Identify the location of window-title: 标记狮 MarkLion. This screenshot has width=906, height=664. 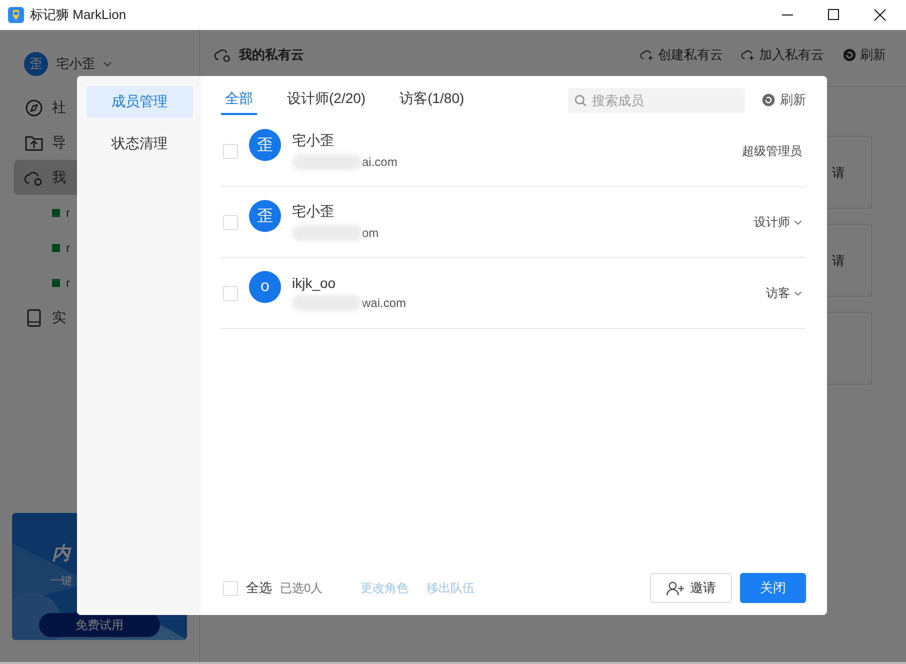
(78, 15).